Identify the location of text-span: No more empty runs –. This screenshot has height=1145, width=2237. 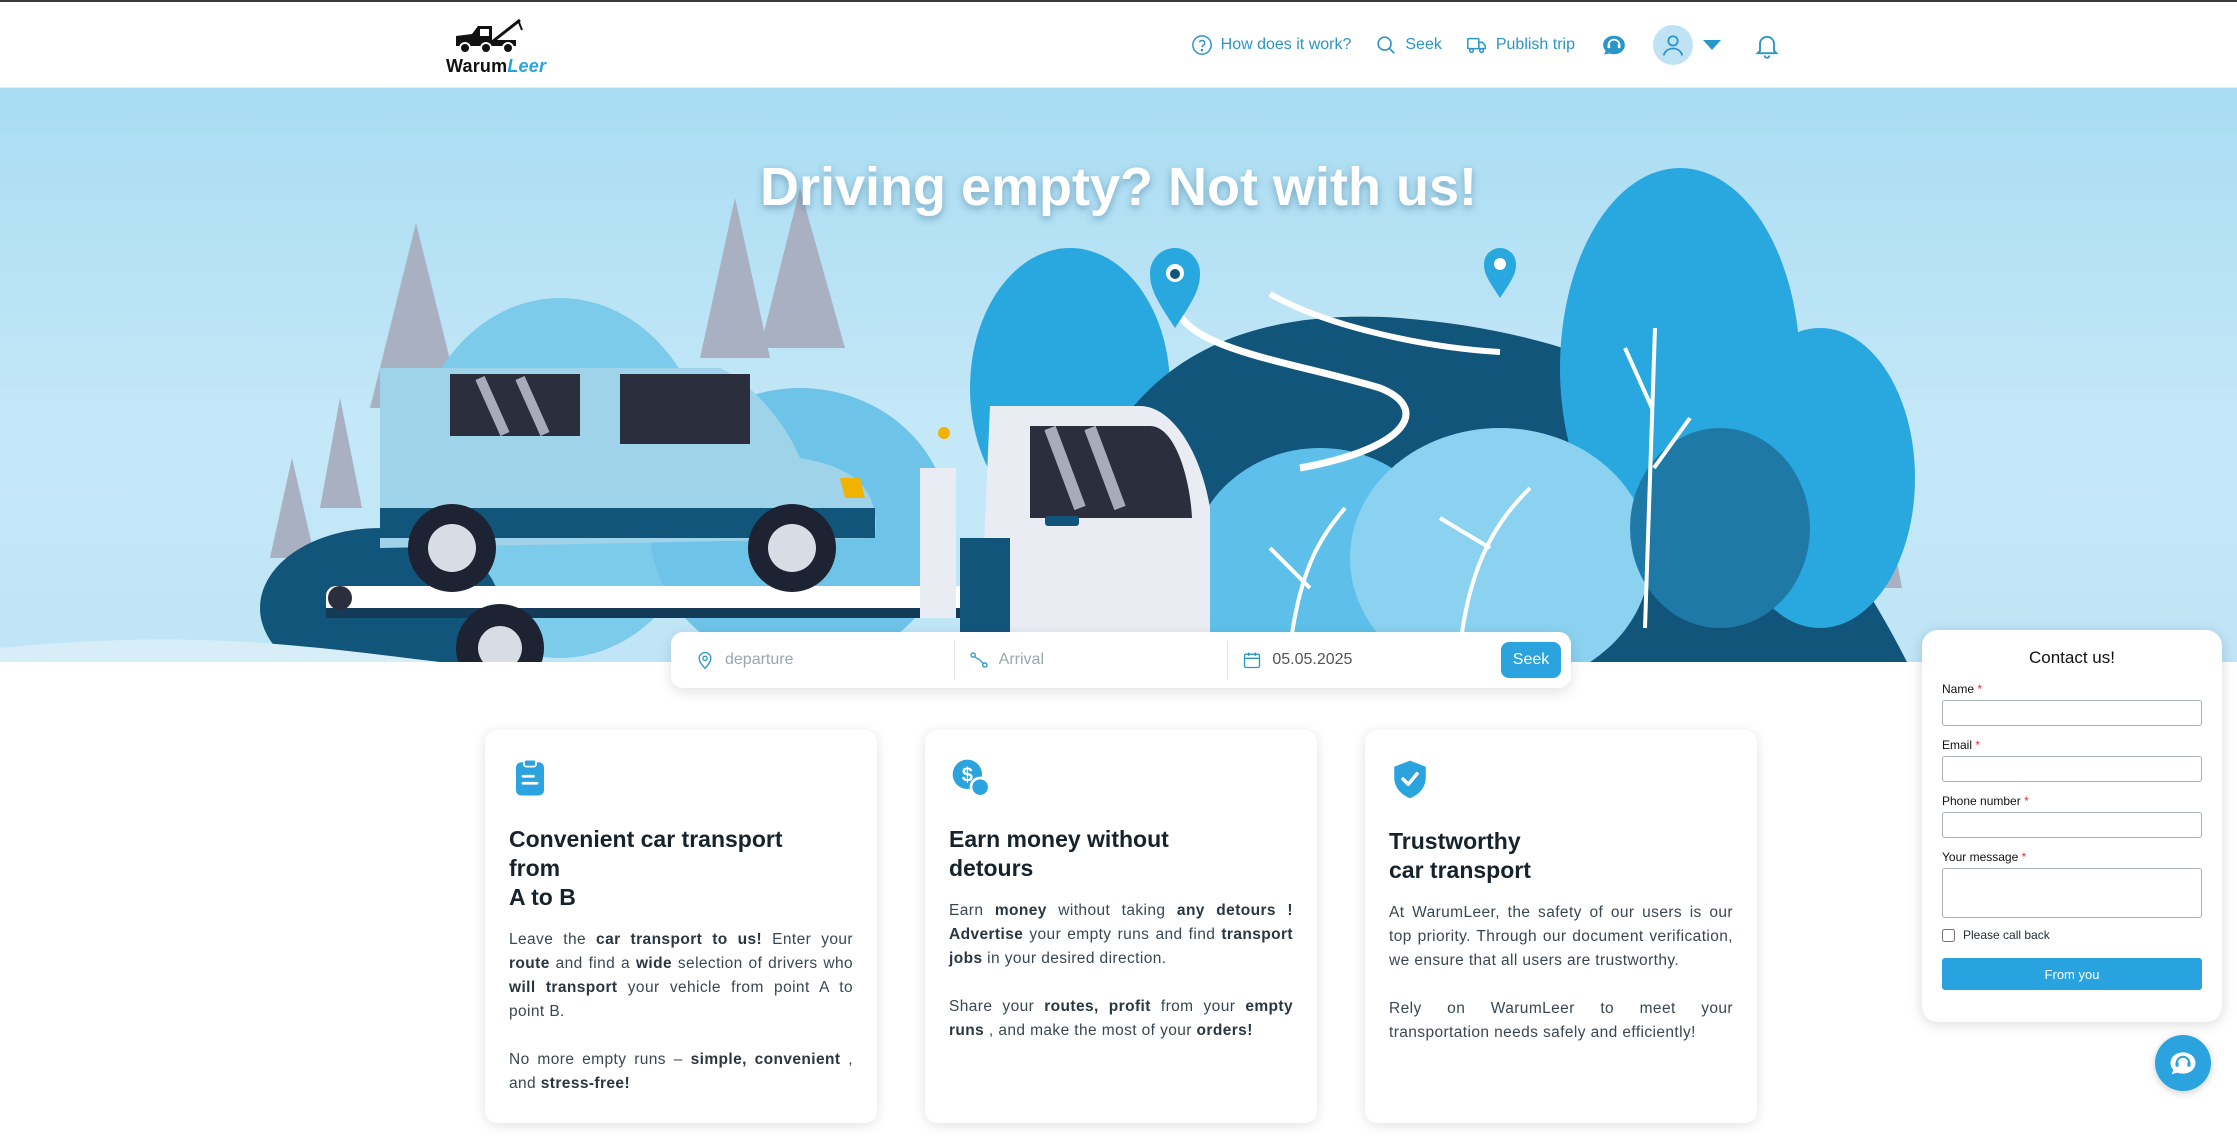
(600, 1059).